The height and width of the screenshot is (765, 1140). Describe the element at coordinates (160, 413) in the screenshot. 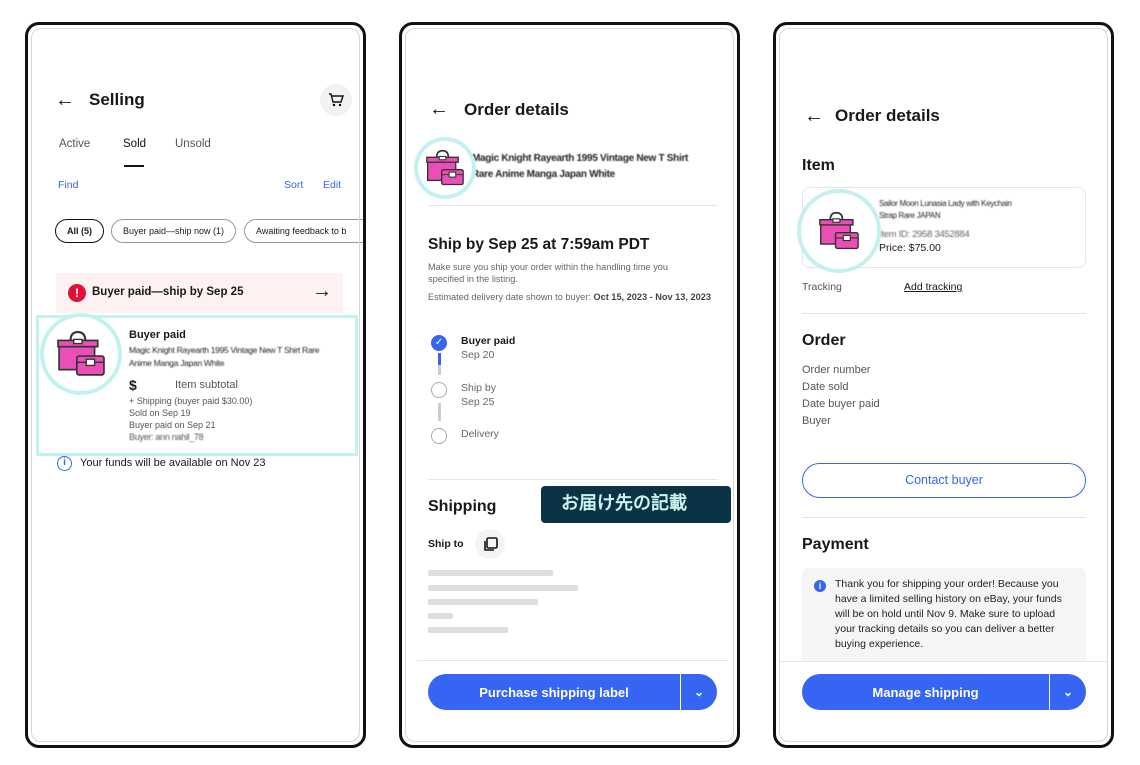

I see `sold-date: Sold on Sep 19` at that location.